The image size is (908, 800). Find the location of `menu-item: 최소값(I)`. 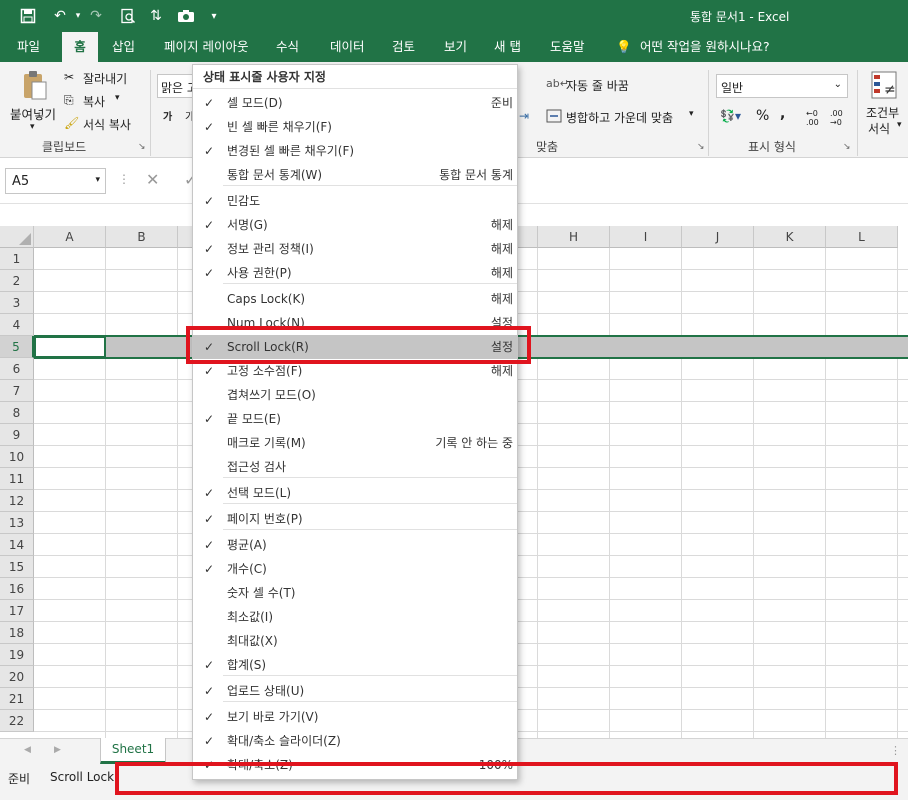

menu-item: 최소값(I) is located at coordinates (355, 617).